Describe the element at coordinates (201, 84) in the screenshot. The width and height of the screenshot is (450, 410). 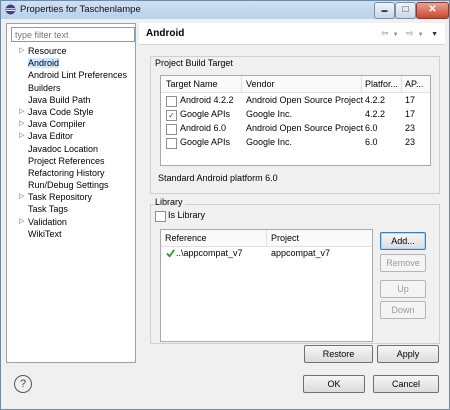
I see `column-header: Target Name` at that location.